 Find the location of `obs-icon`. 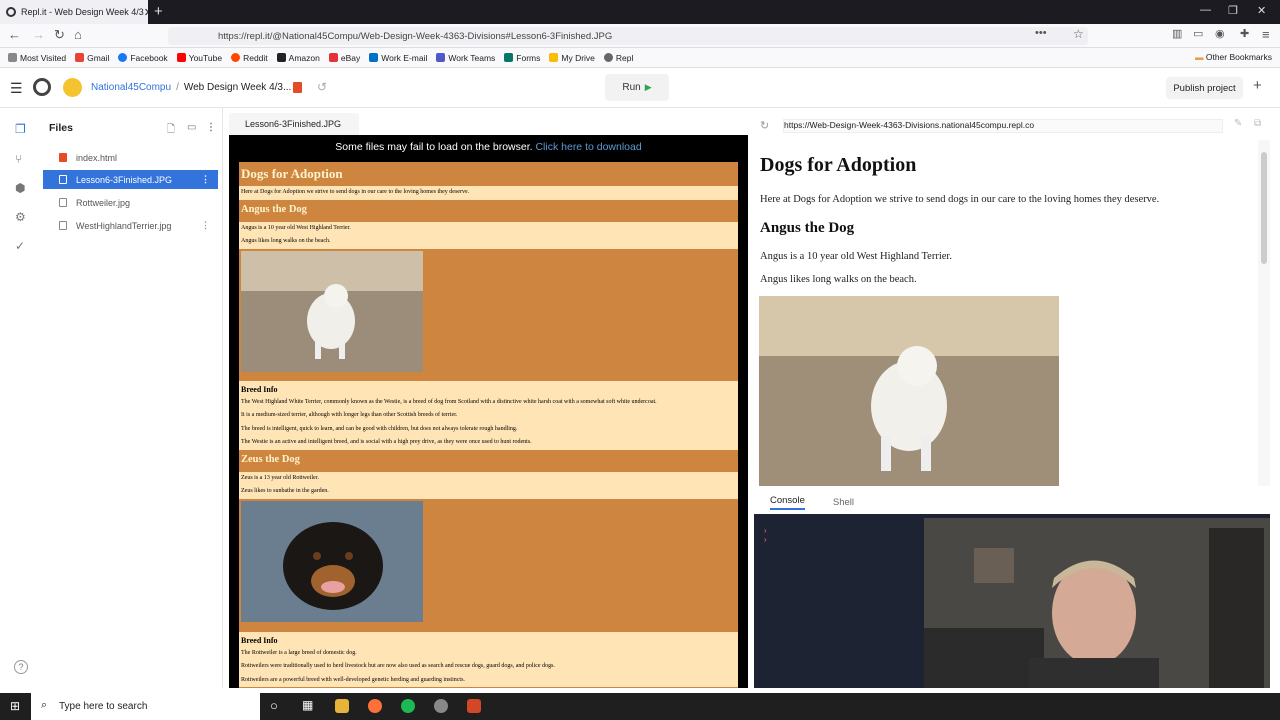

obs-icon is located at coordinates (441, 706).